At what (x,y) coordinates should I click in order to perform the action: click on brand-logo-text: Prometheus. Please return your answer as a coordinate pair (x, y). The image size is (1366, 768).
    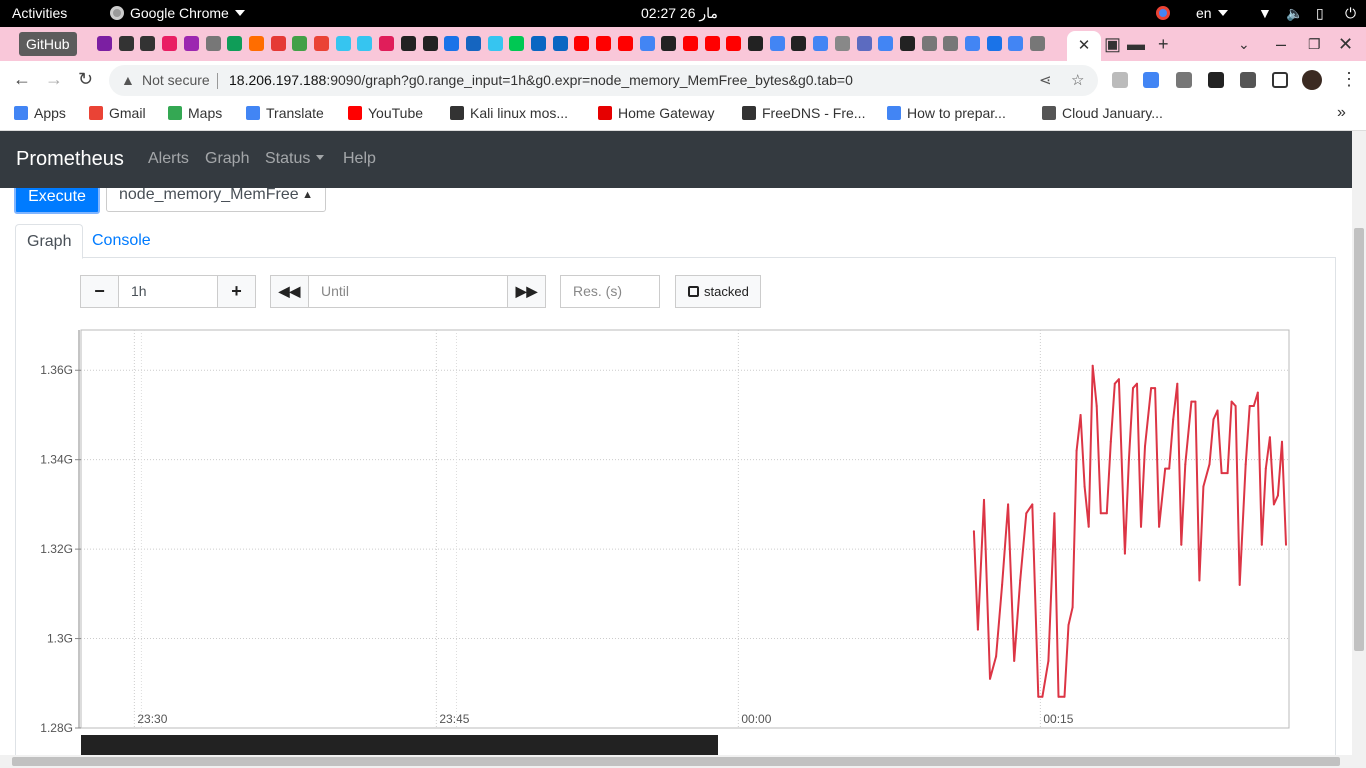
    Looking at the image, I should click on (70, 159).